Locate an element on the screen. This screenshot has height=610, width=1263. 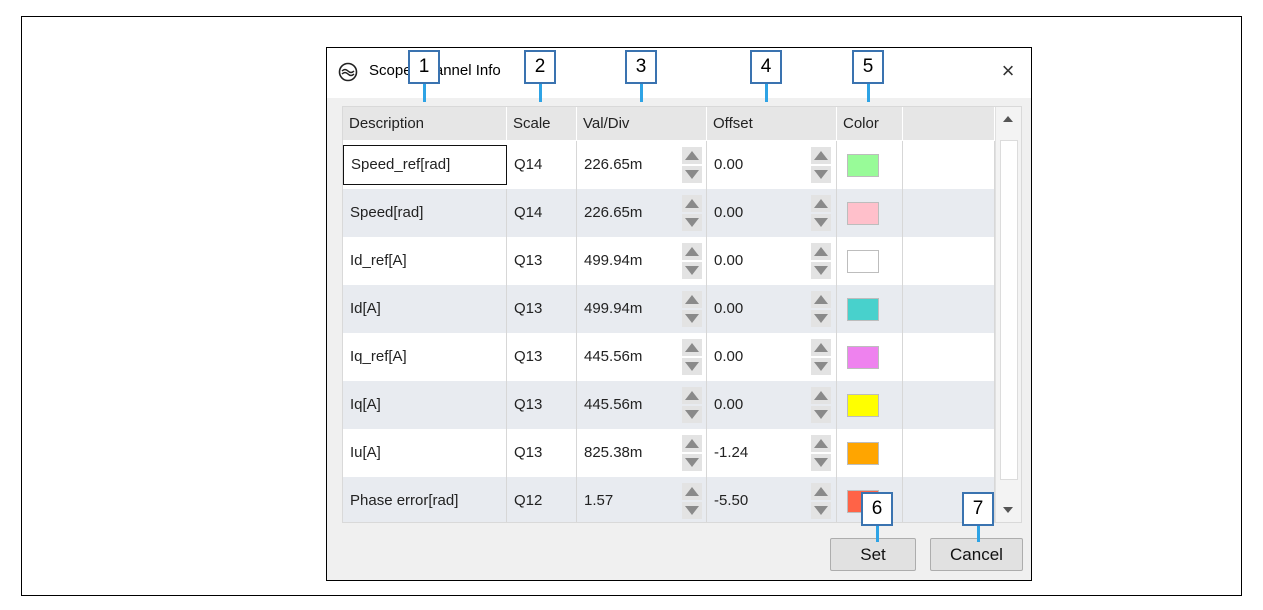
table-row: Speed[rad] Q14 226.65m 0.00 is located at coordinates (669, 213).